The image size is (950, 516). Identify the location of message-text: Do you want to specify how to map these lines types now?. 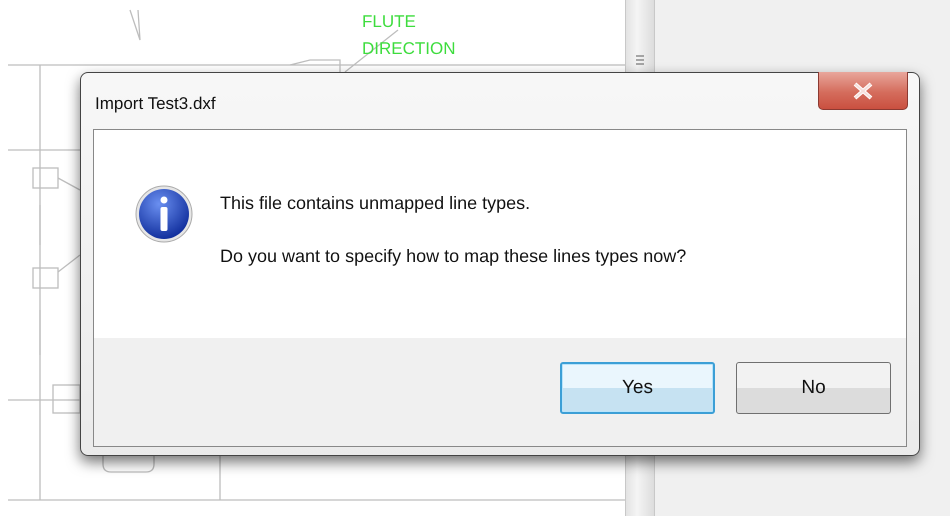
(453, 256).